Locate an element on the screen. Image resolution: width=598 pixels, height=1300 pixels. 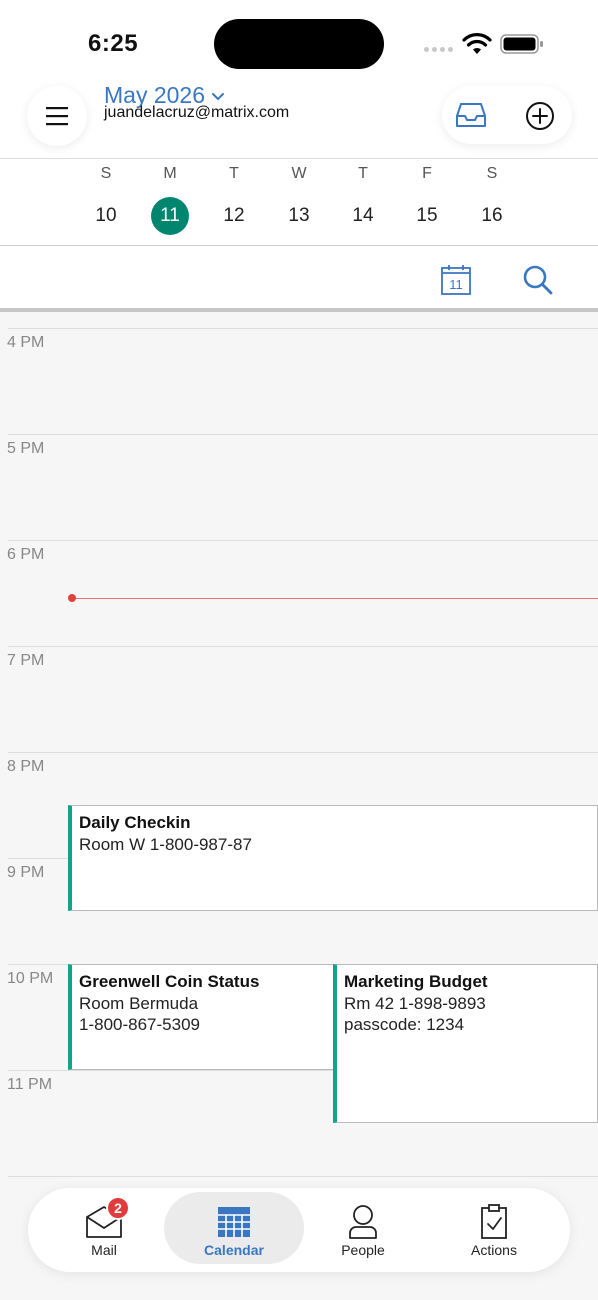
event-detail: Rm 42 1-898-9893 passcode: 1234 is located at coordinates (415, 1014).